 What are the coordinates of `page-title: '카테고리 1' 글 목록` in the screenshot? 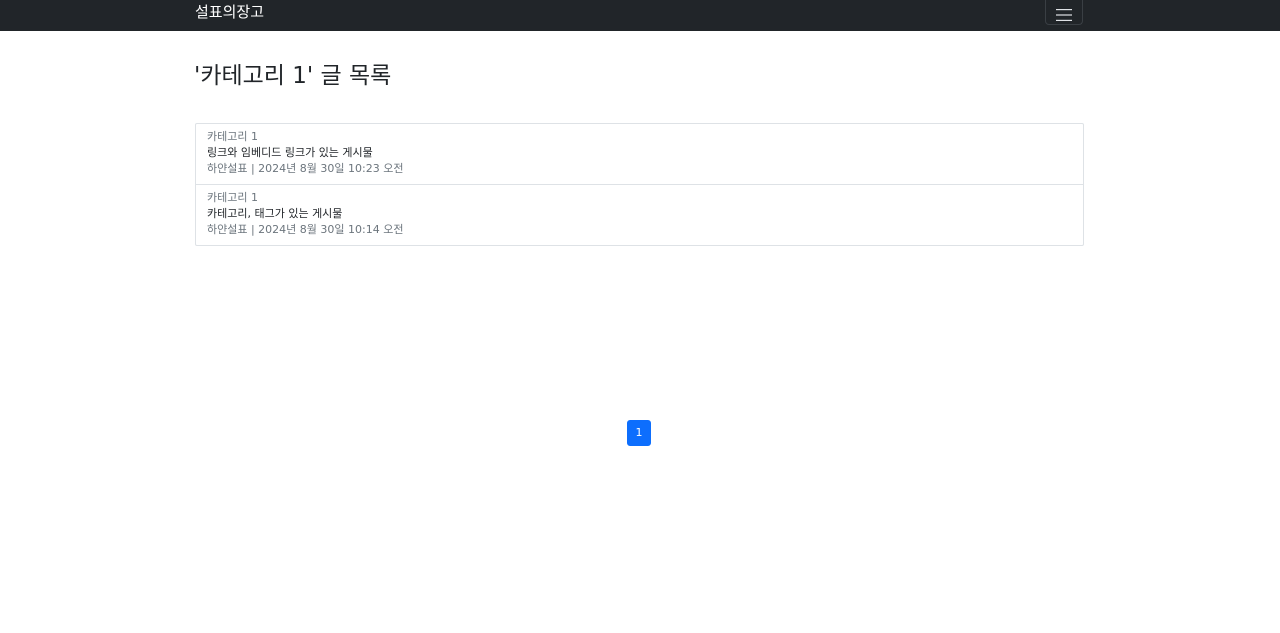 It's located at (293, 76).